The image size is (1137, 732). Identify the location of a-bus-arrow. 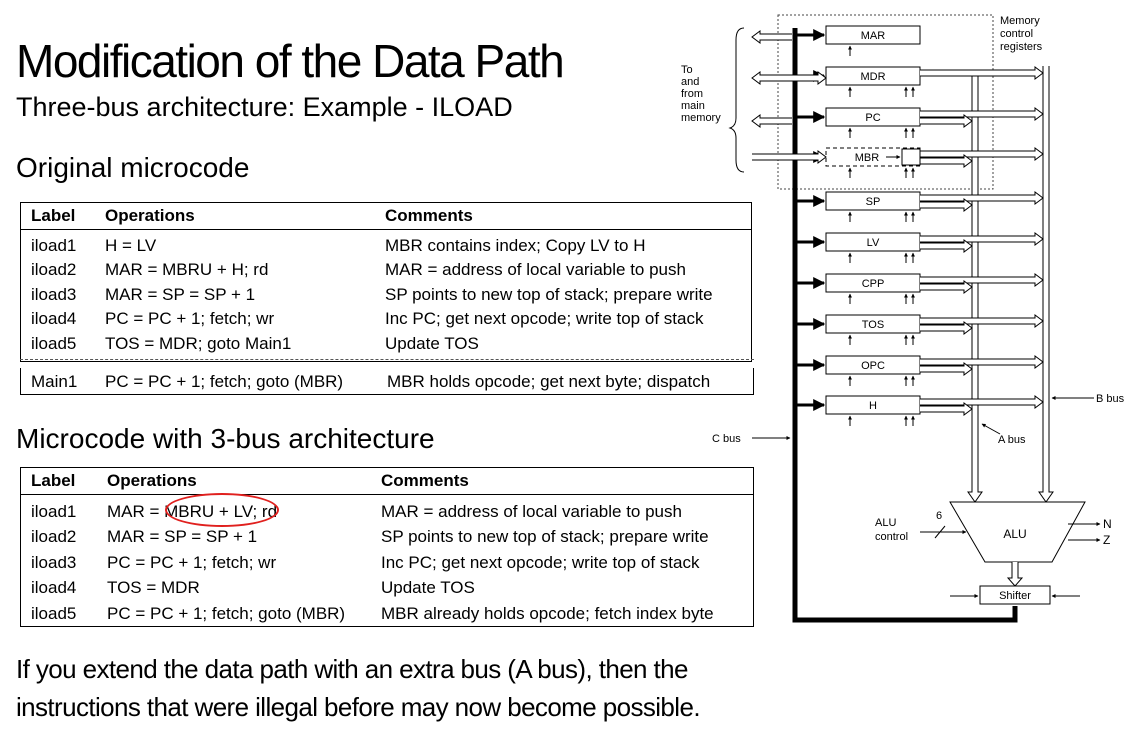
(991, 429).